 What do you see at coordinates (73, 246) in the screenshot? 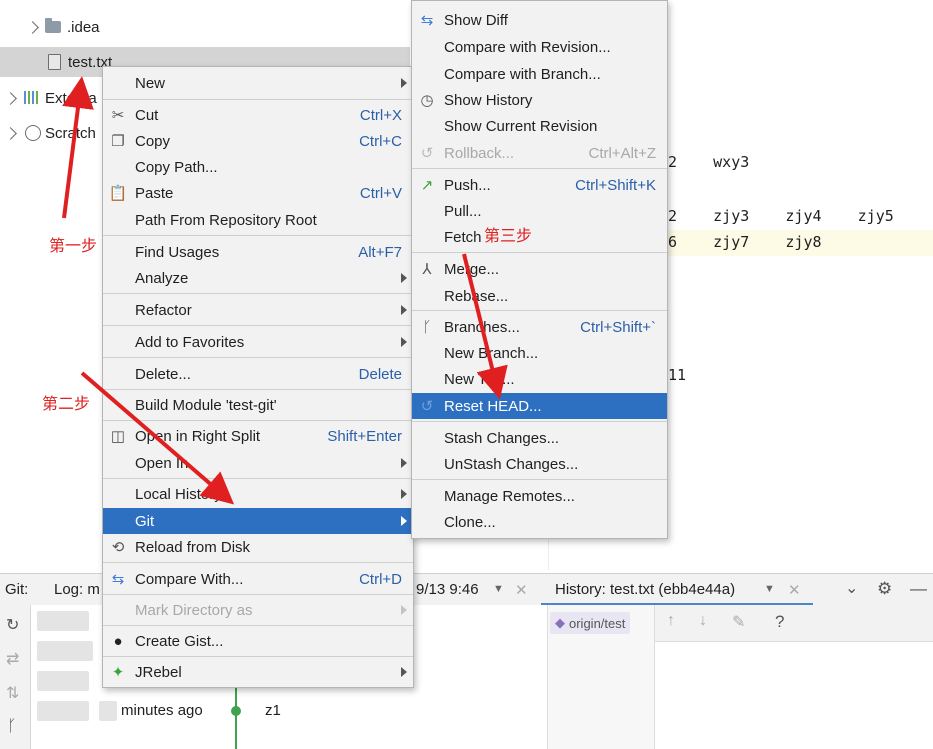
I see `annotation-step1: 第一步` at bounding box center [73, 246].